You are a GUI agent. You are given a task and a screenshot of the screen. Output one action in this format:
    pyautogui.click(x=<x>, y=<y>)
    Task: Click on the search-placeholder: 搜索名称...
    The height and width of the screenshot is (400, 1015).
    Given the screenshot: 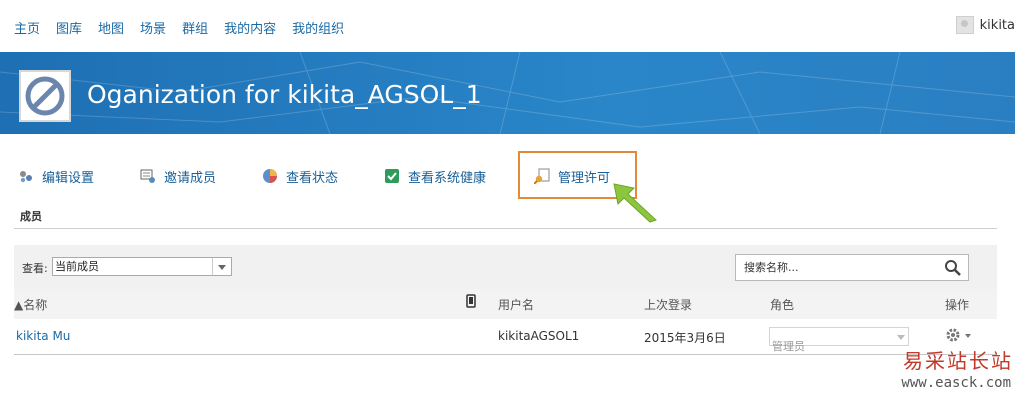 What is the action you would take?
    pyautogui.click(x=771, y=267)
    